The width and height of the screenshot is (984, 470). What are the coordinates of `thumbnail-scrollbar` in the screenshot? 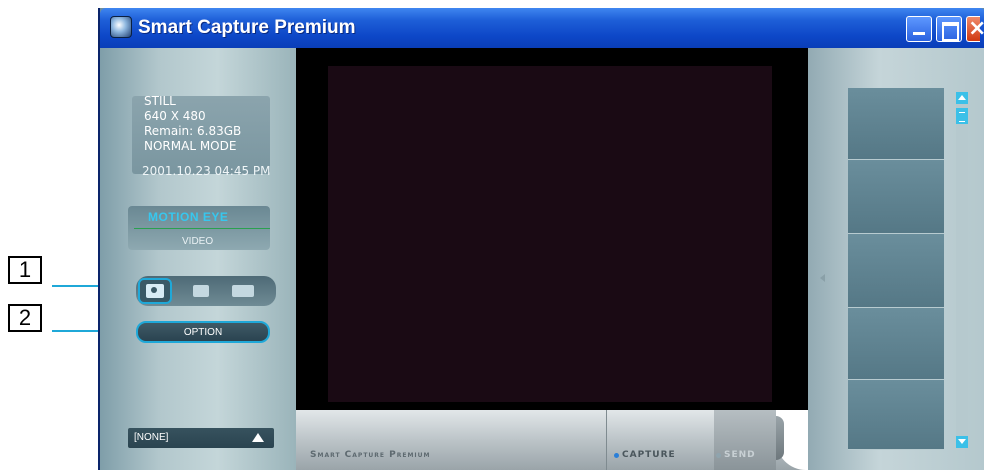 It's located at (962, 270).